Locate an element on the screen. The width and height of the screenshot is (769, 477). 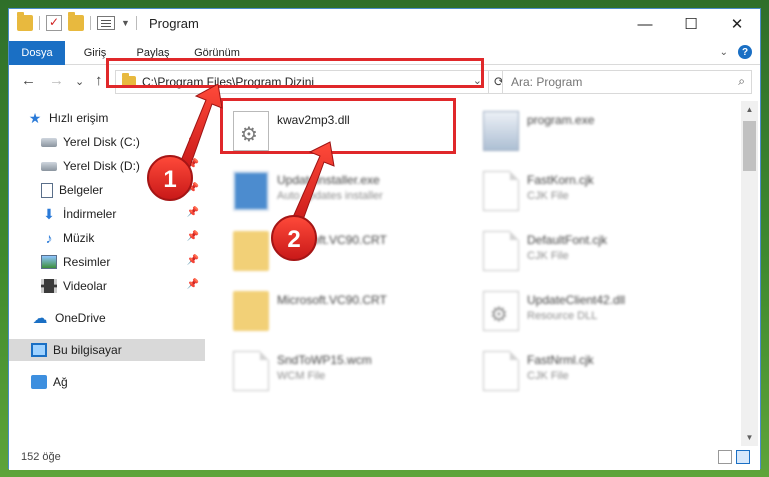
sidebar-item-label: OneDrive is located at coordinates (80, 318).